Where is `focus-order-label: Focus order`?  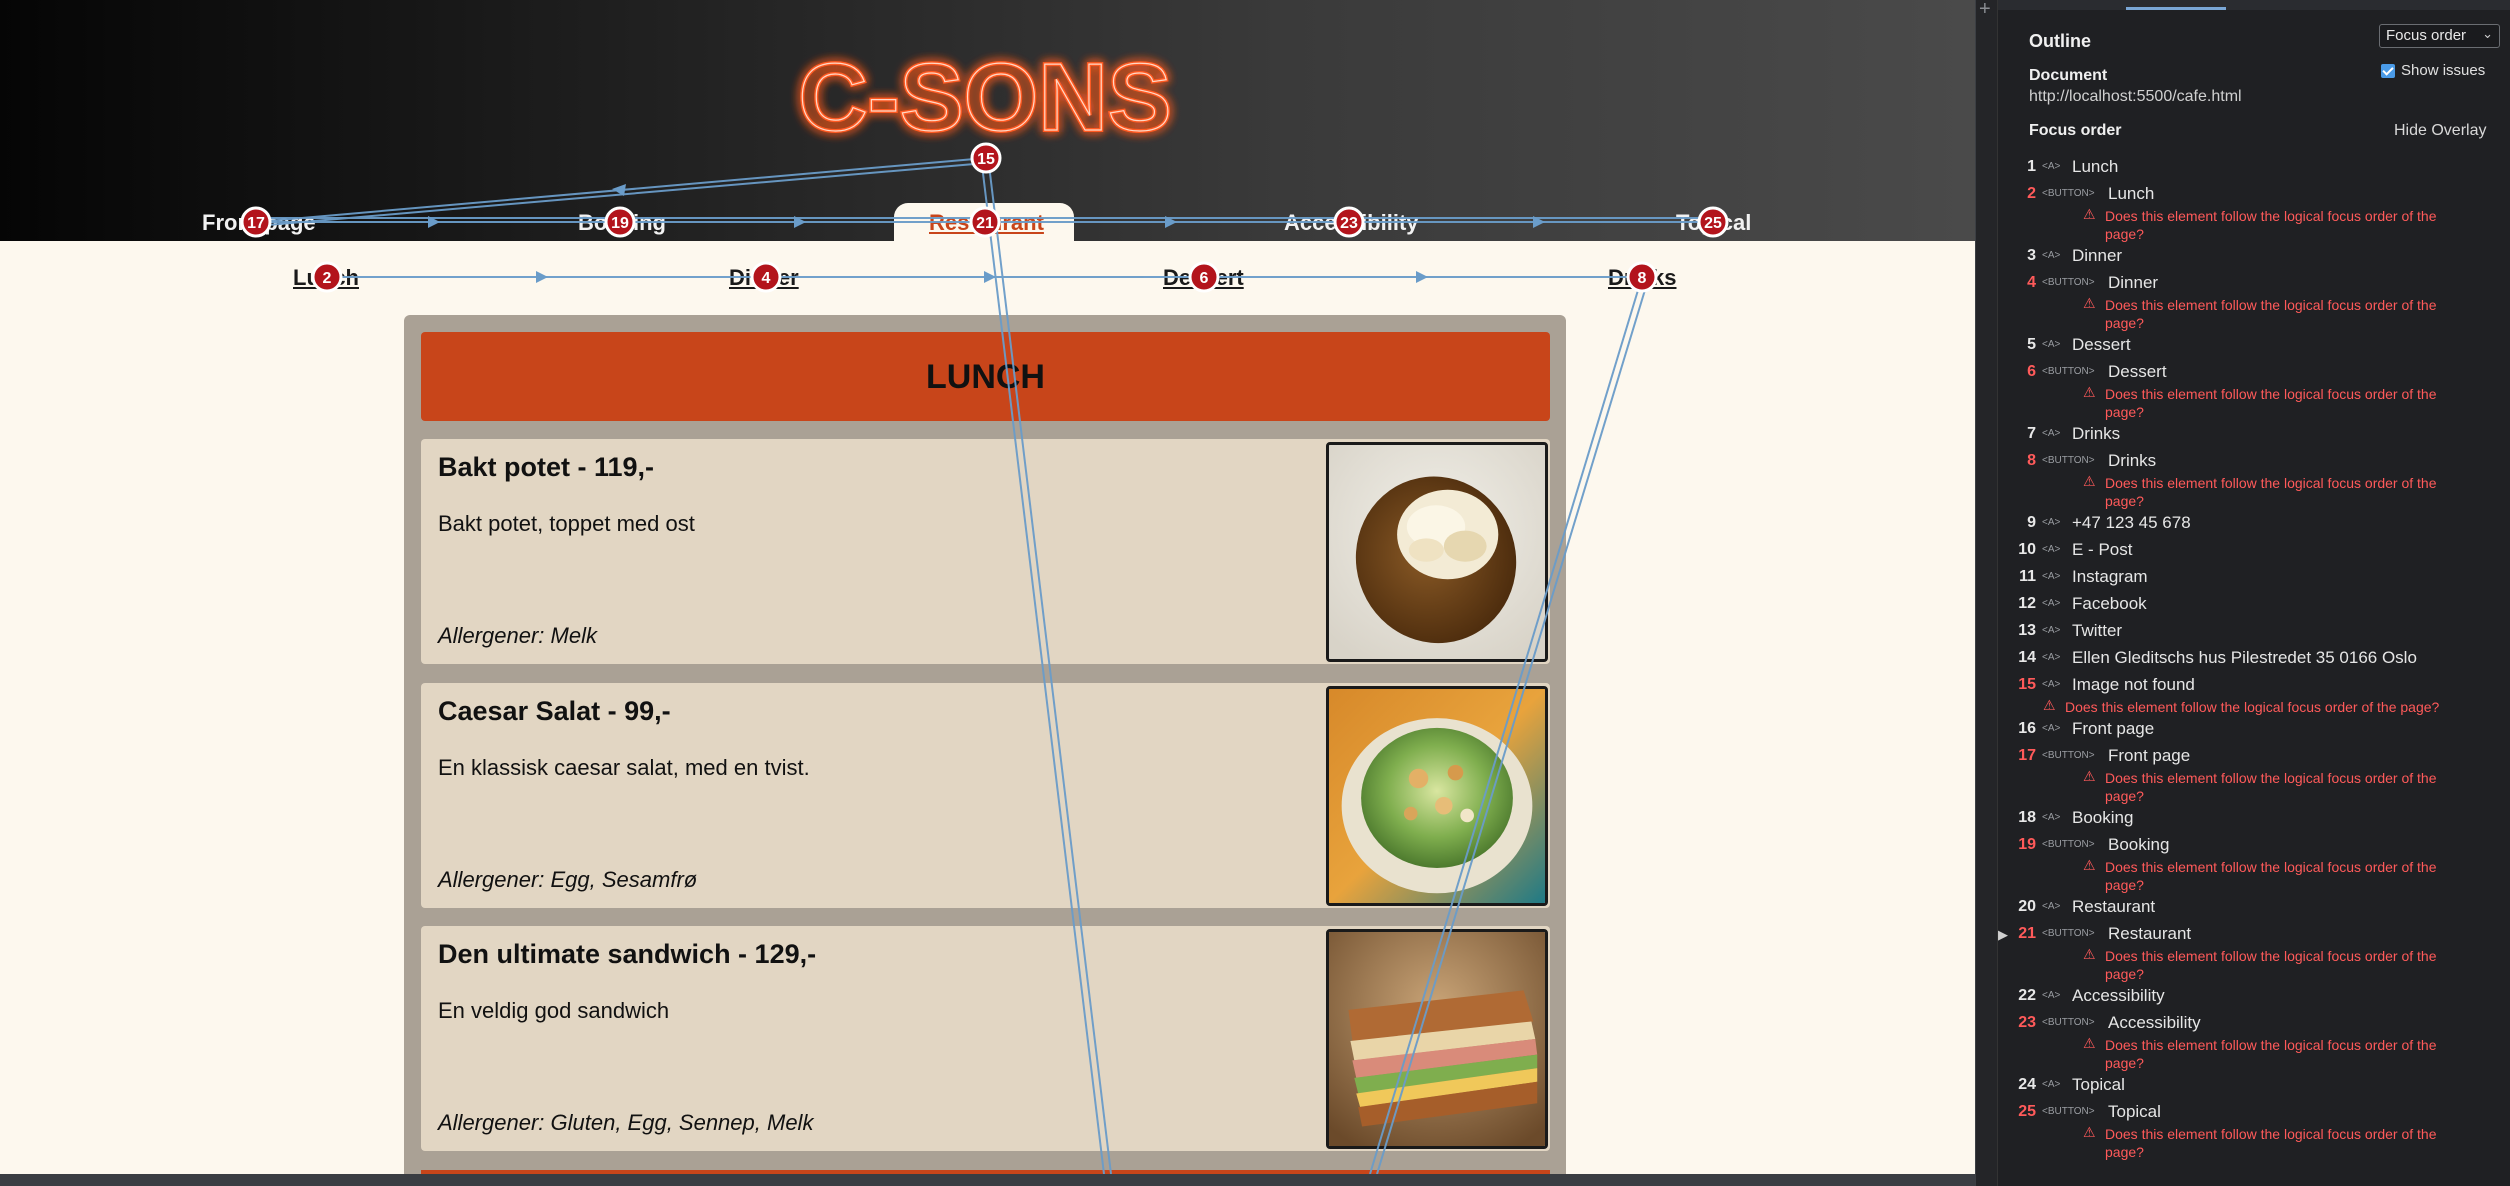
focus-order-label: Focus order is located at coordinates (2075, 130).